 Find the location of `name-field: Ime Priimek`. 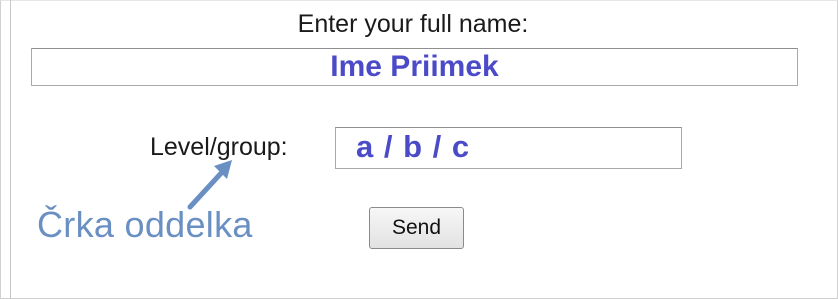

name-field: Ime Priimek is located at coordinates (414, 67).